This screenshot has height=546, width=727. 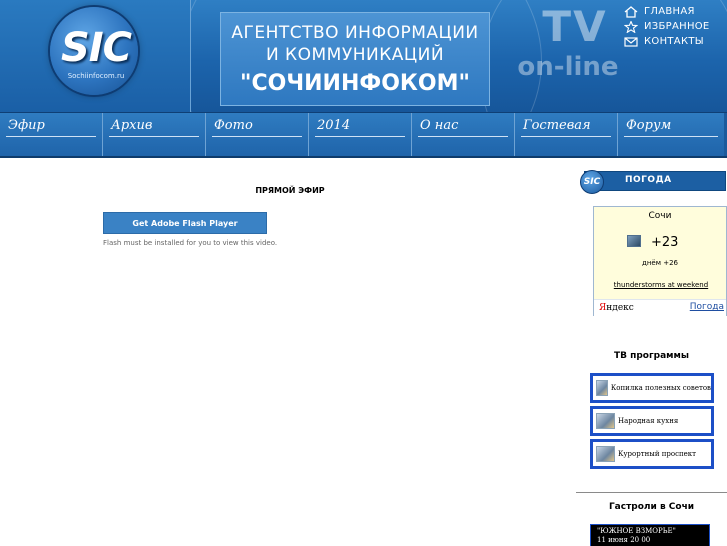 What do you see at coordinates (620, 308) in the screenshot?
I see `yandex-logo-rest: ндекс` at bounding box center [620, 308].